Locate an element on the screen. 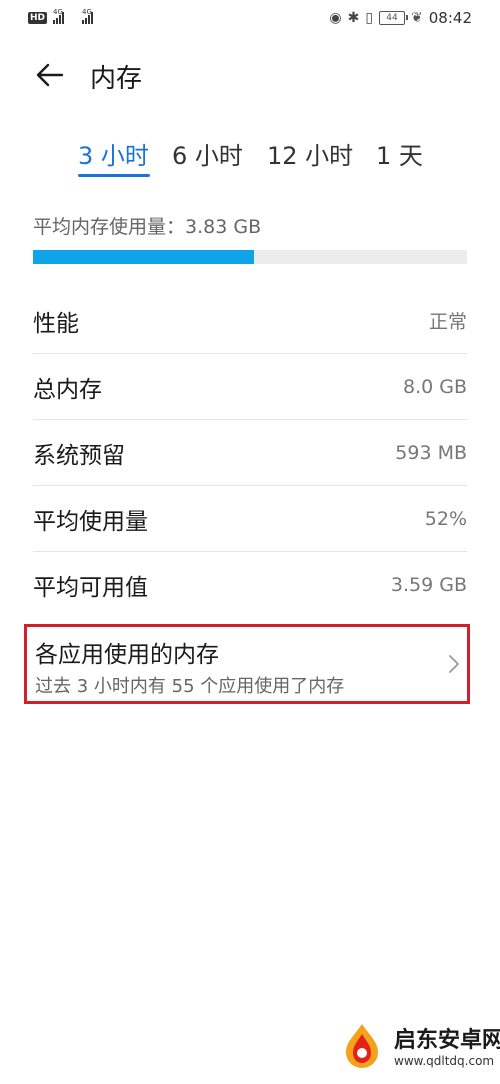 The height and width of the screenshot is (1084, 500). row-value: 593 MB is located at coordinates (431, 452).